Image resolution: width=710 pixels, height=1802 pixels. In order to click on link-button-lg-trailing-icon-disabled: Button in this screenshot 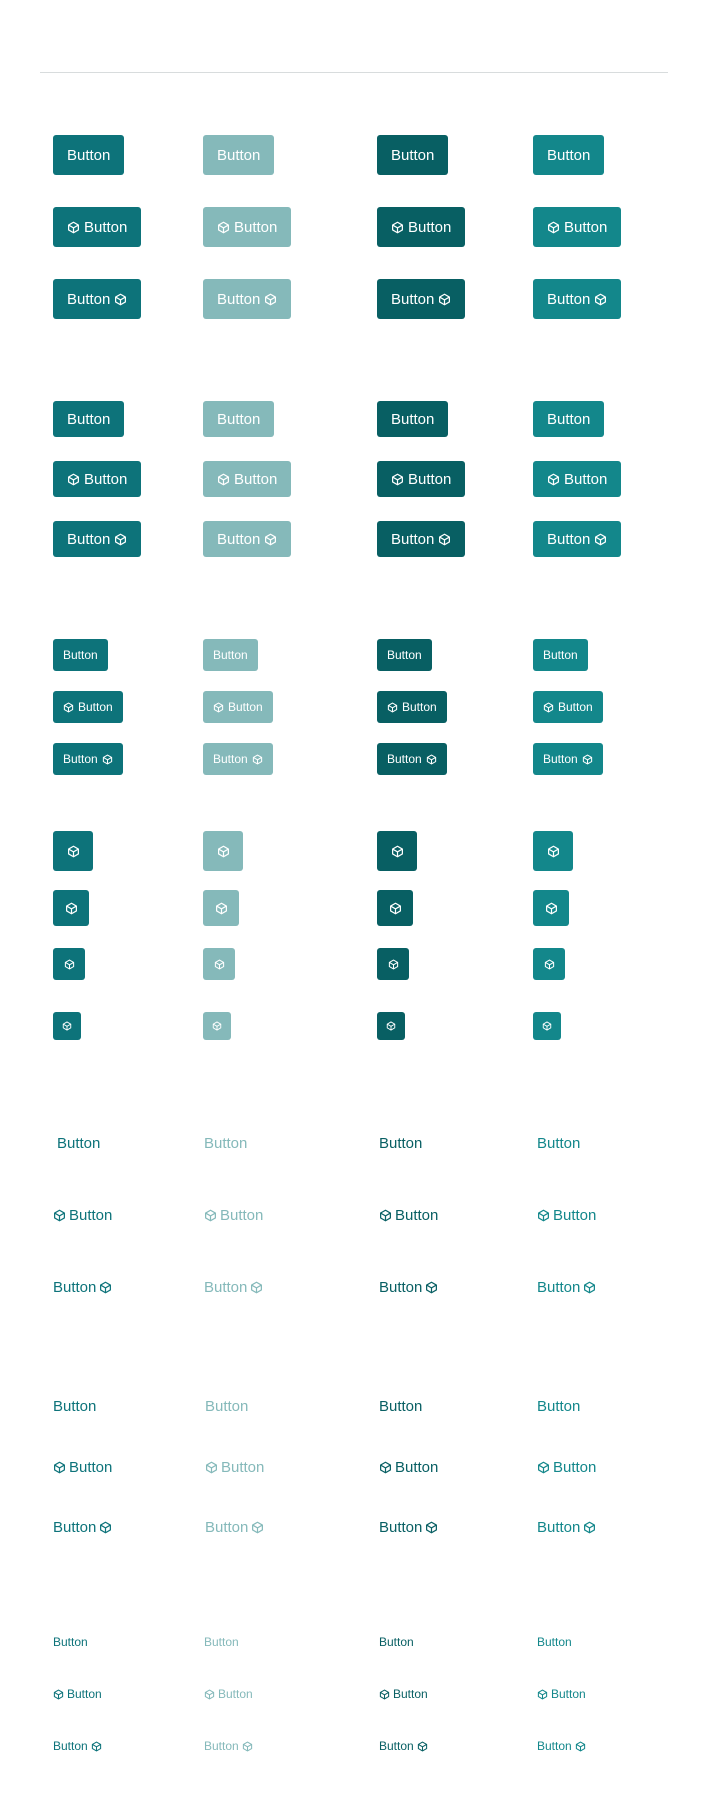, I will do `click(234, 1527)`.